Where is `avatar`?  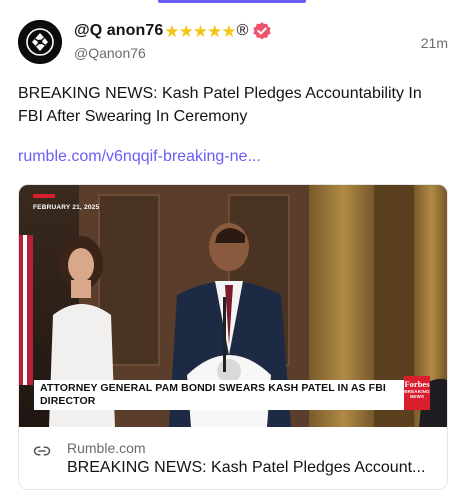
avatar is located at coordinates (40, 42).